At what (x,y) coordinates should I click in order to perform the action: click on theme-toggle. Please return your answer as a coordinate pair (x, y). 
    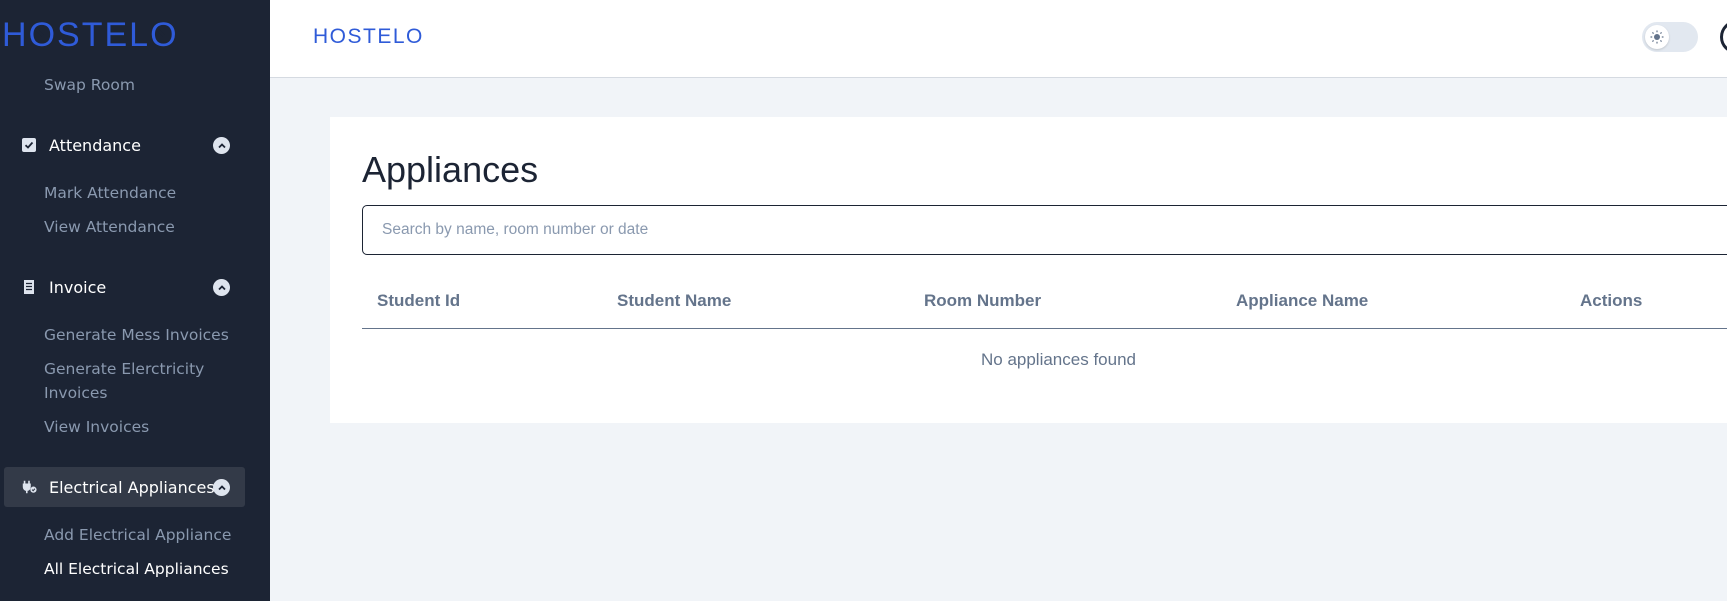
    Looking at the image, I should click on (1670, 37).